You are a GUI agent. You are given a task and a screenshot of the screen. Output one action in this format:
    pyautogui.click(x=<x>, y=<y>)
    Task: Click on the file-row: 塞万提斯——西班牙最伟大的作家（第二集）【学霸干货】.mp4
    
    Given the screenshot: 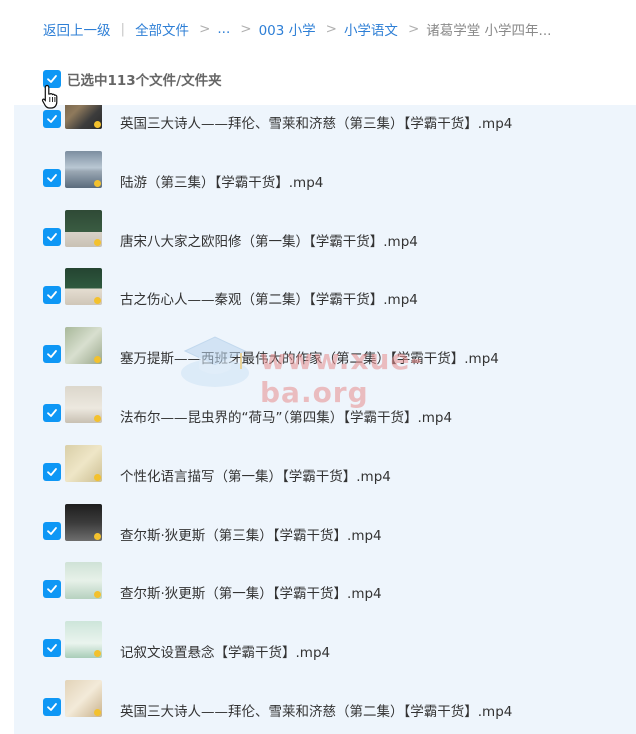 What is the action you would take?
    pyautogui.click(x=325, y=354)
    